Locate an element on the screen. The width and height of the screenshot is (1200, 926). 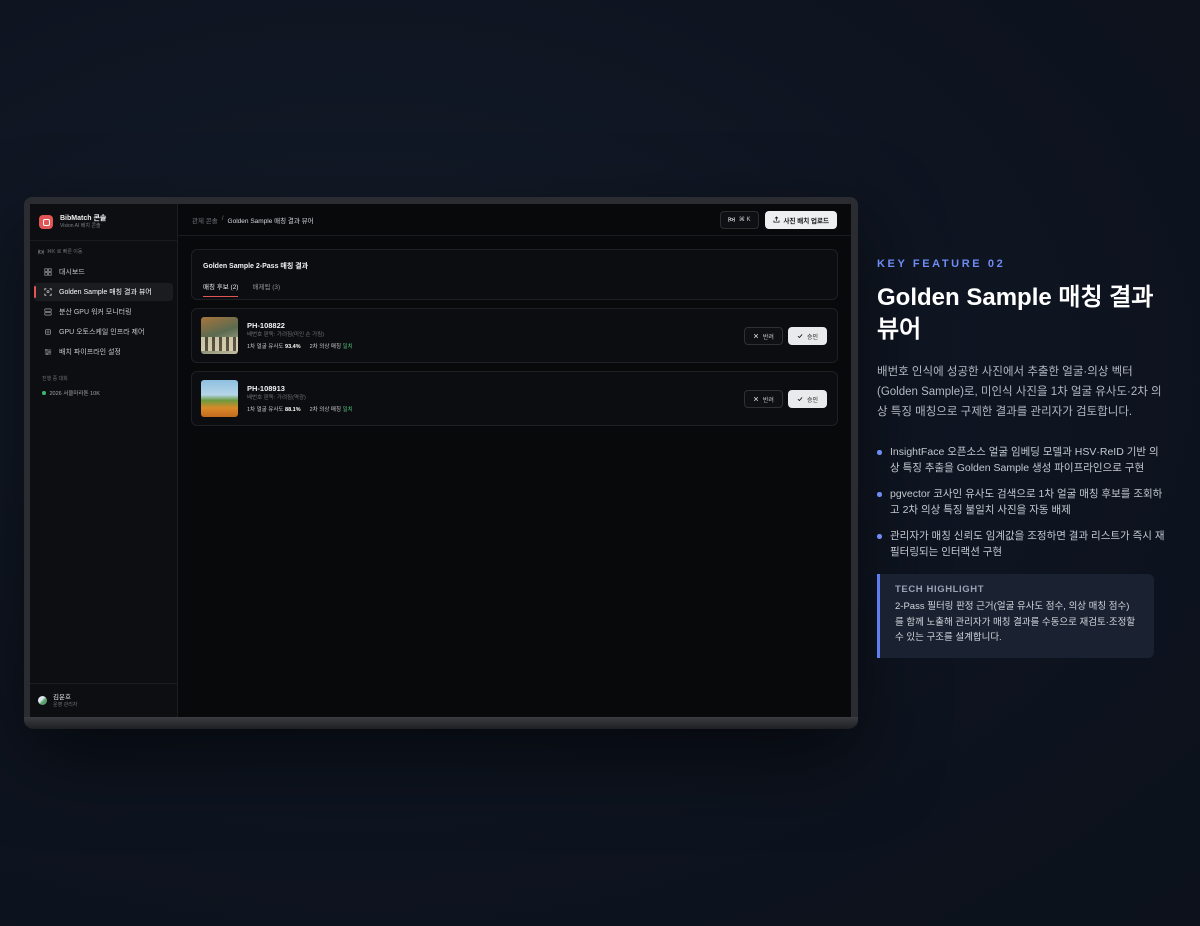
photo-id: PH-108913 is located at coordinates (266, 388).